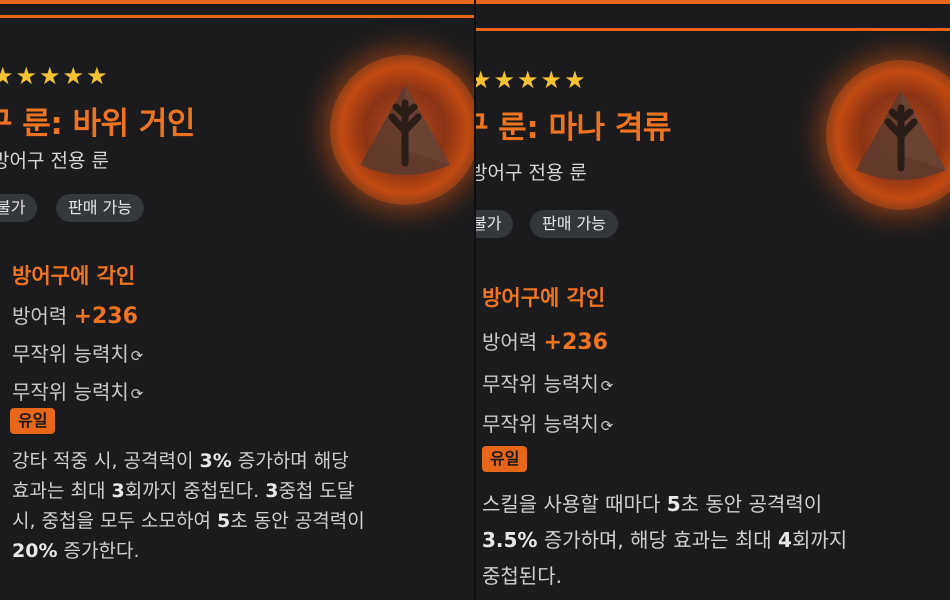 Image resolution: width=950 pixels, height=600 pixels. I want to click on item-title: 구 룬: 바위 거인, so click(97, 124).